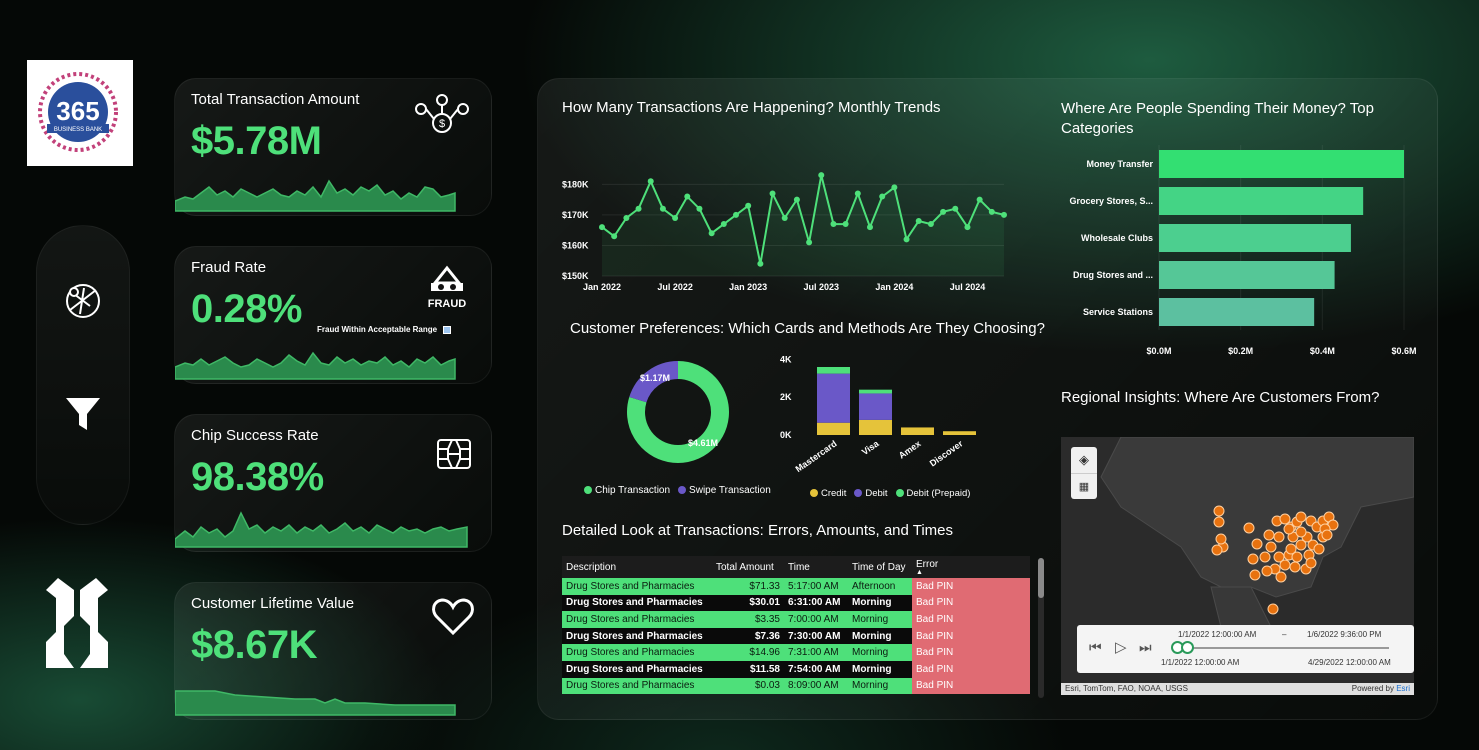  I want to click on scrollbar-thumb, so click(1041, 578).